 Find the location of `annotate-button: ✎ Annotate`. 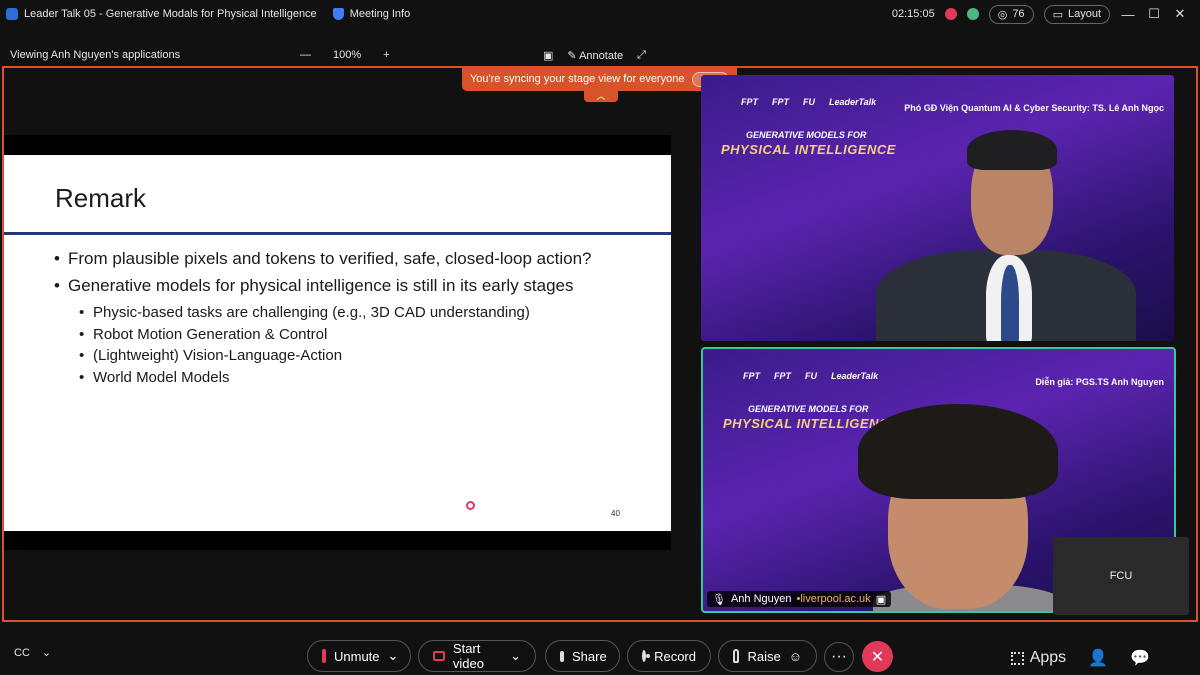

annotate-button: ✎ Annotate is located at coordinates (595, 55).